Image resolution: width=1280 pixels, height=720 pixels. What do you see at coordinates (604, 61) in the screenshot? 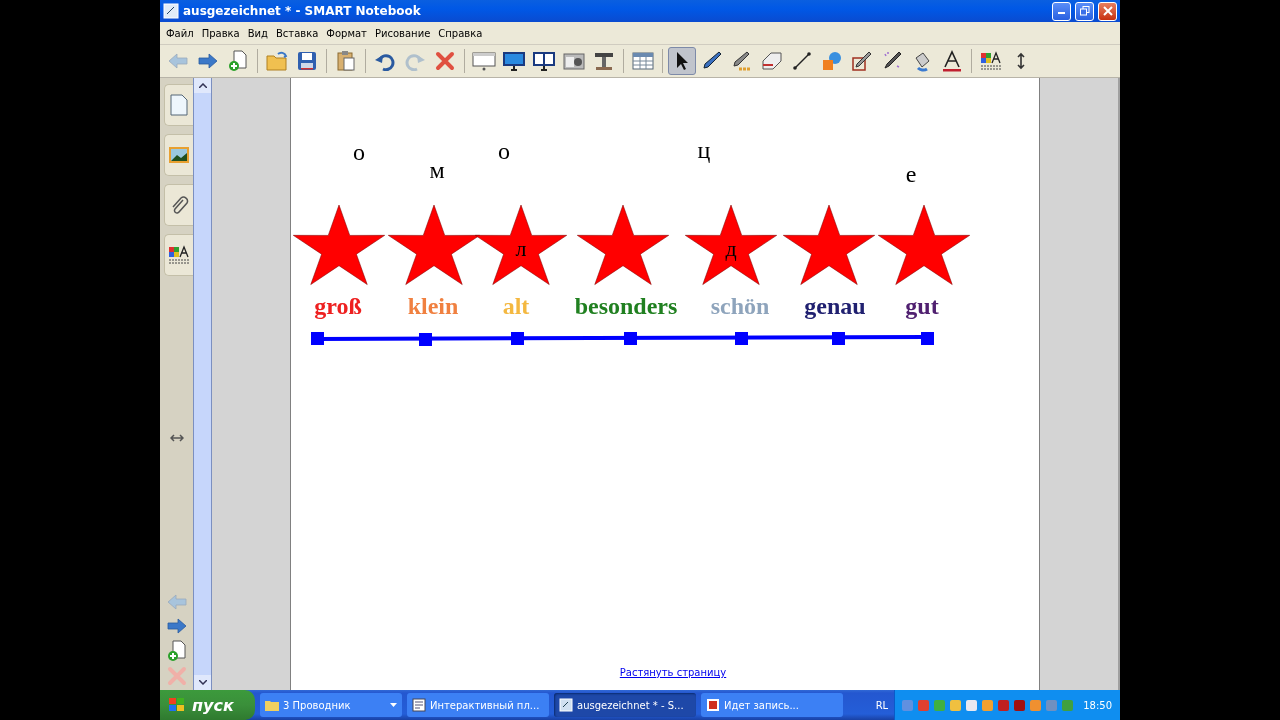
I see `document-camera-icon` at bounding box center [604, 61].